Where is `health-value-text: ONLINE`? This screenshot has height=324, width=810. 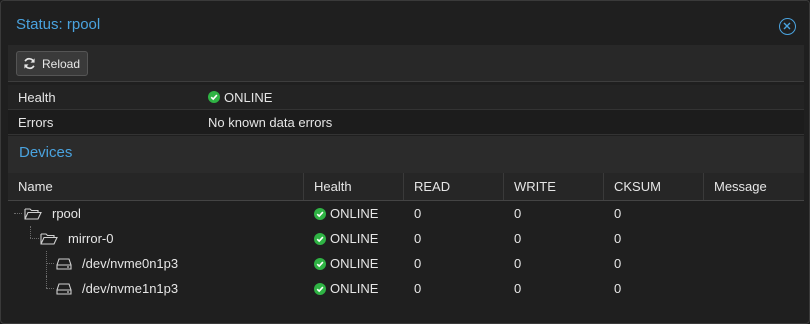
health-value-text: ONLINE is located at coordinates (248, 97).